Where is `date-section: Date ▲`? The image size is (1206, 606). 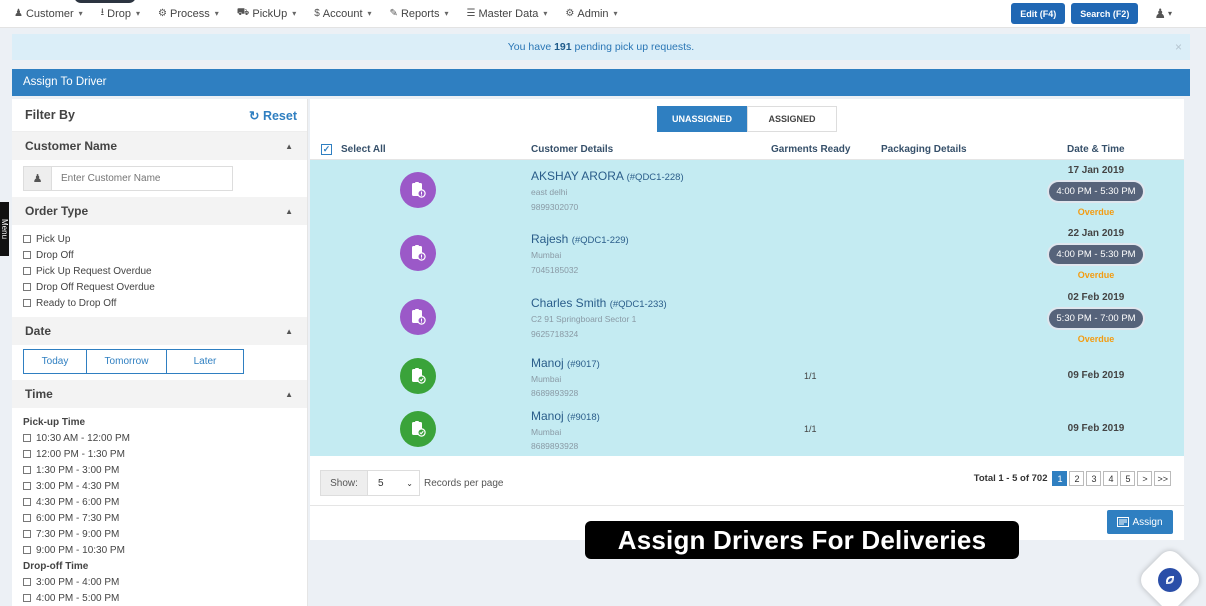 date-section: Date ▲ is located at coordinates (159, 331).